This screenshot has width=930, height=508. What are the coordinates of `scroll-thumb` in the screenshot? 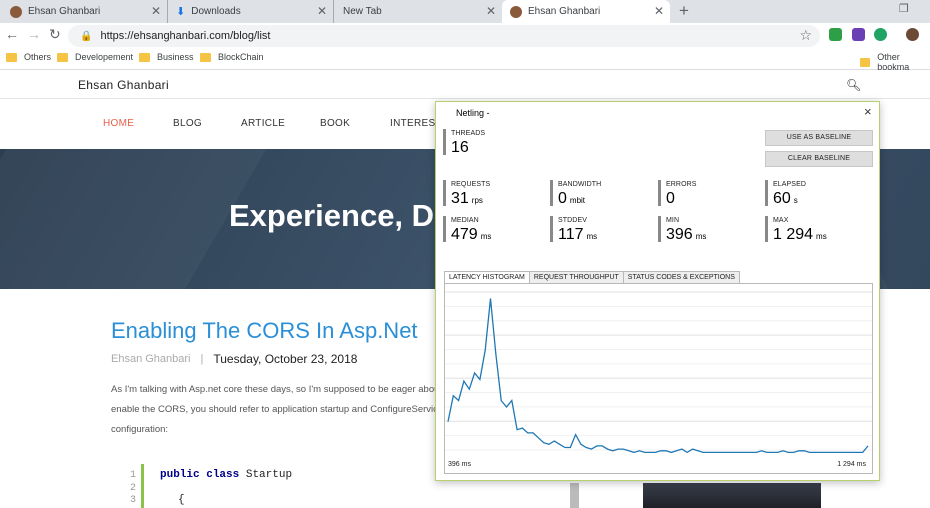 It's located at (574, 495).